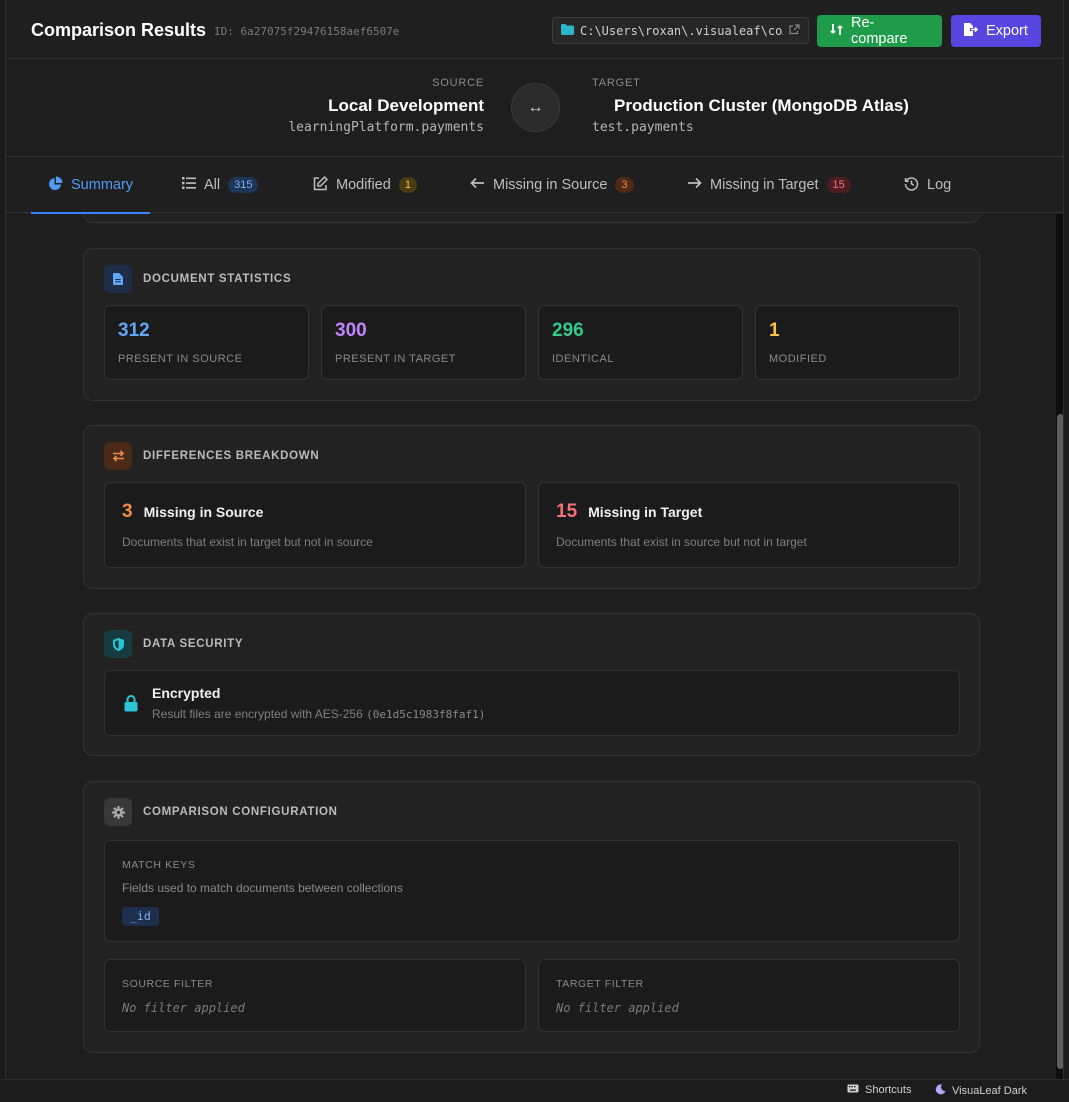 The height and width of the screenshot is (1102, 1069). Describe the element at coordinates (140, 916) in the screenshot. I see `match-key-chip: _id` at that location.